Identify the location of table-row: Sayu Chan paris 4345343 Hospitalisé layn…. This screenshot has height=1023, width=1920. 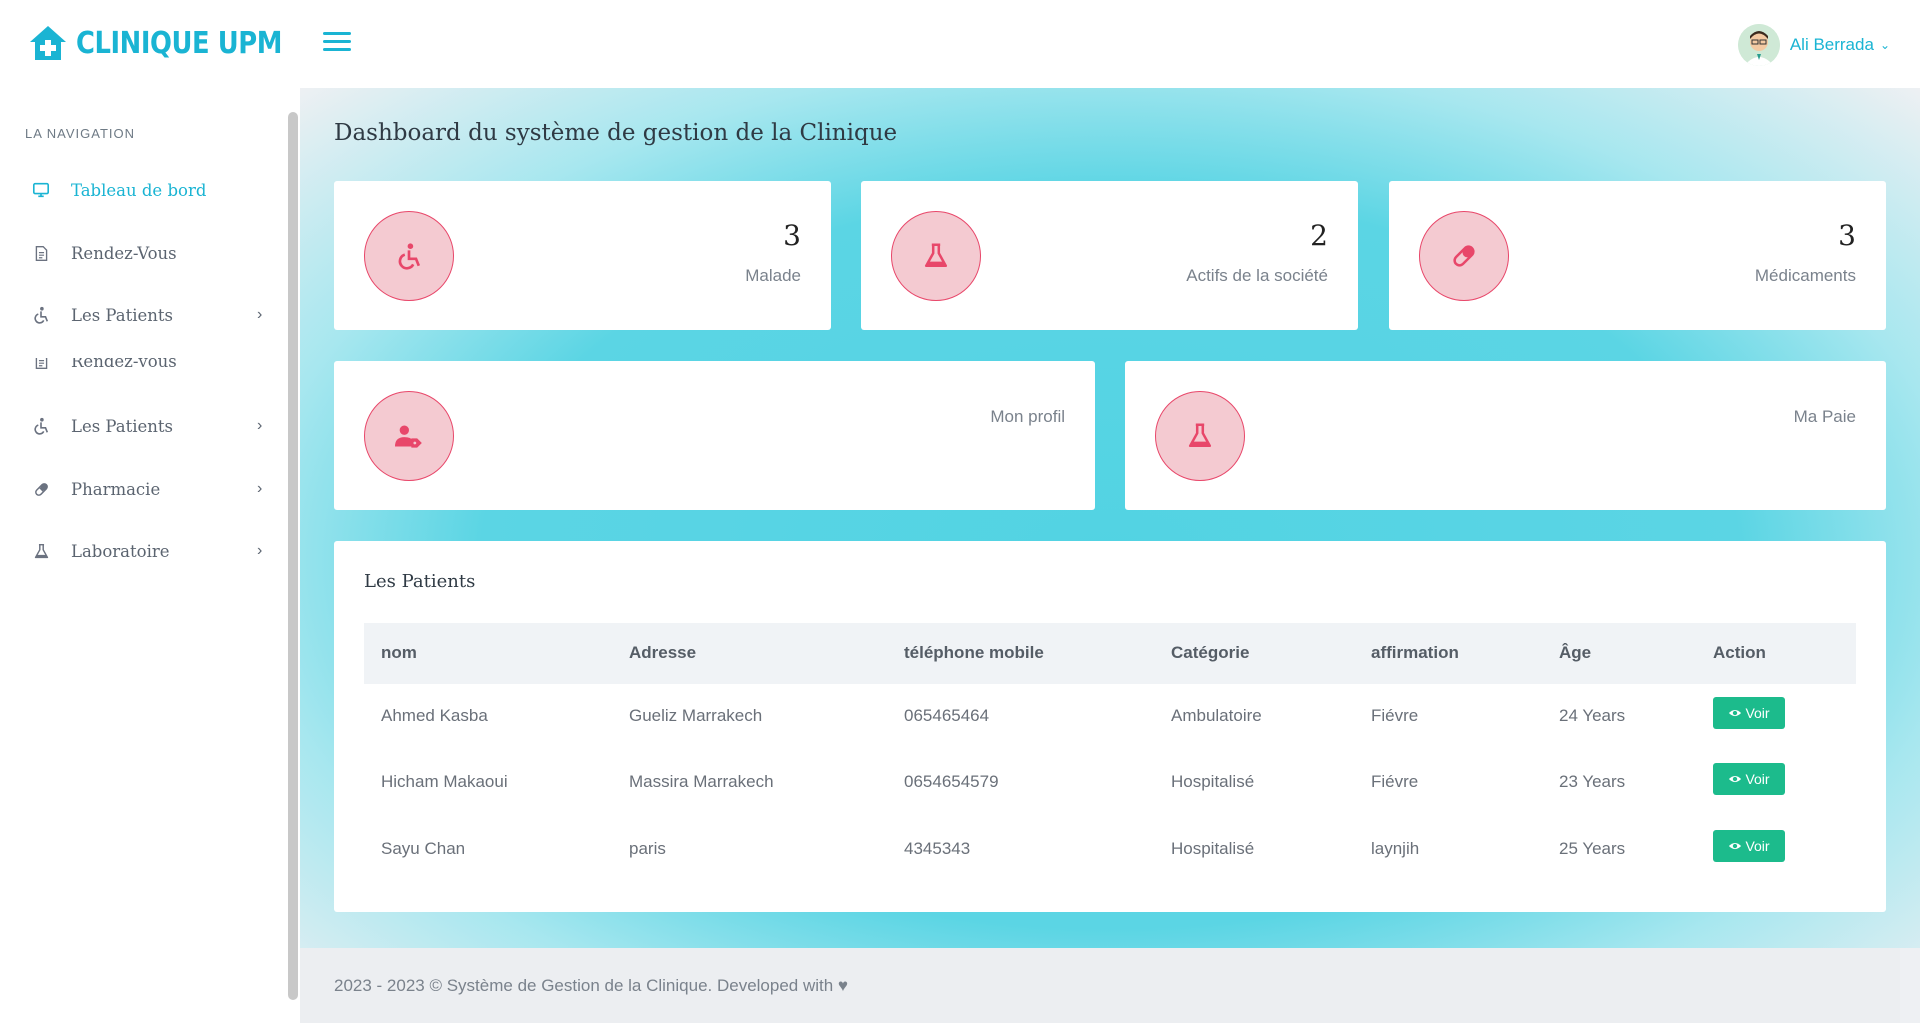
(1110, 850).